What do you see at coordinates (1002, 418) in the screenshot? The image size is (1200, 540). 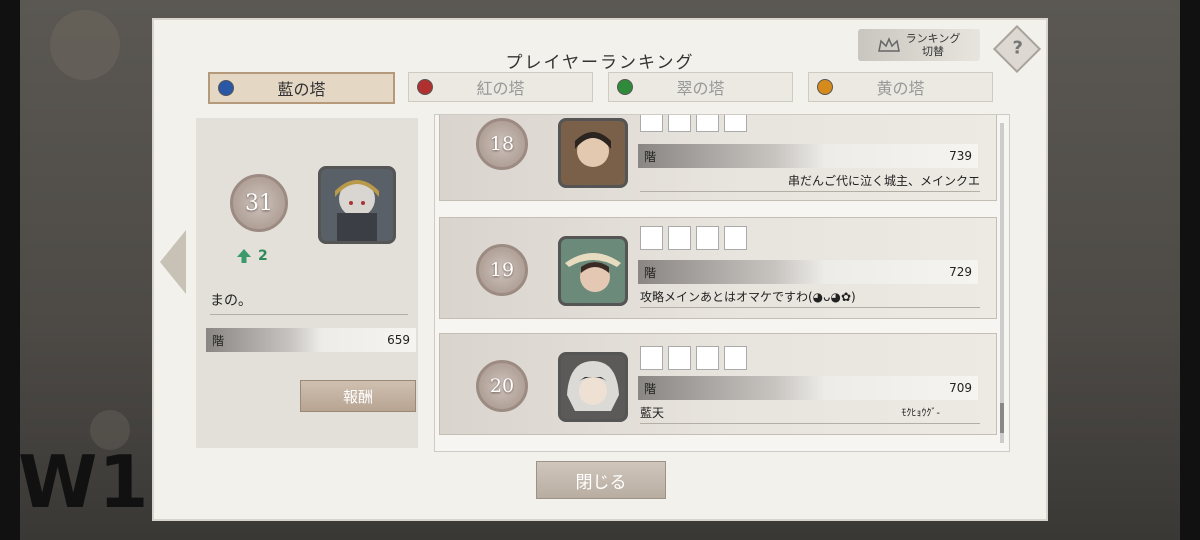 I see `scrollbar-thumb` at bounding box center [1002, 418].